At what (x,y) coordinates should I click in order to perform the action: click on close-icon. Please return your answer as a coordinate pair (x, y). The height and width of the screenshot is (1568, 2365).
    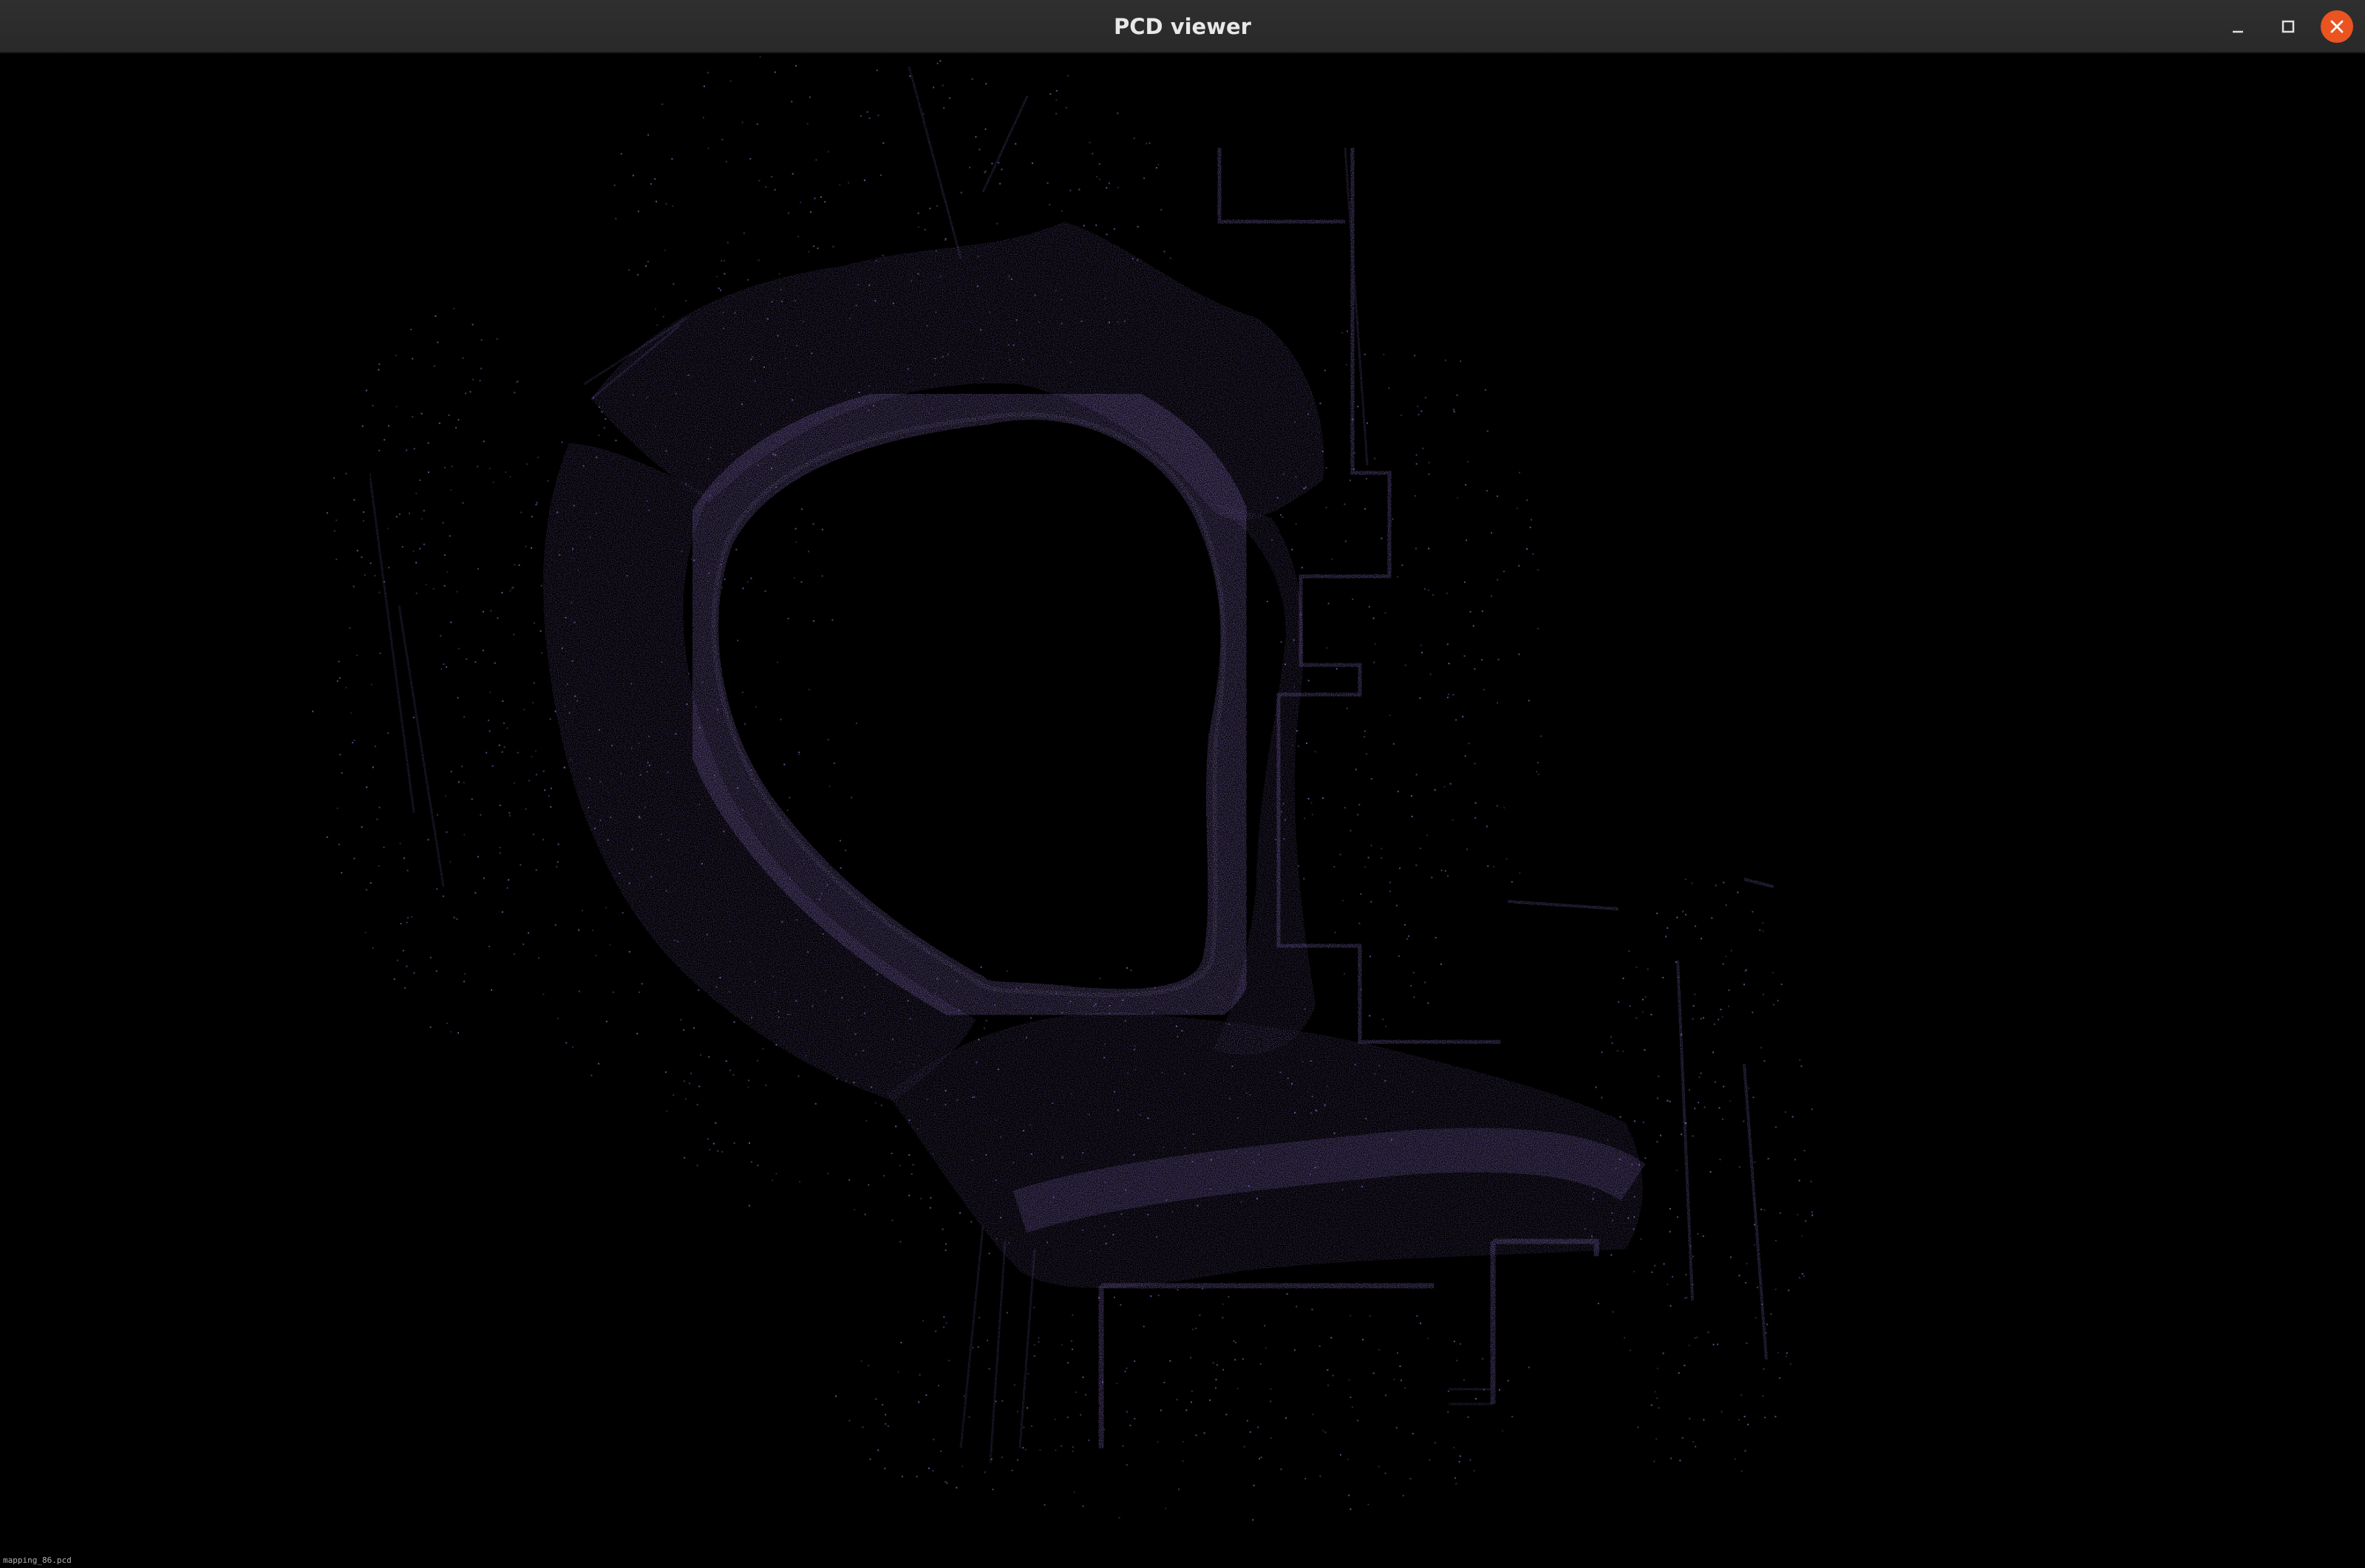
    Looking at the image, I should click on (2337, 27).